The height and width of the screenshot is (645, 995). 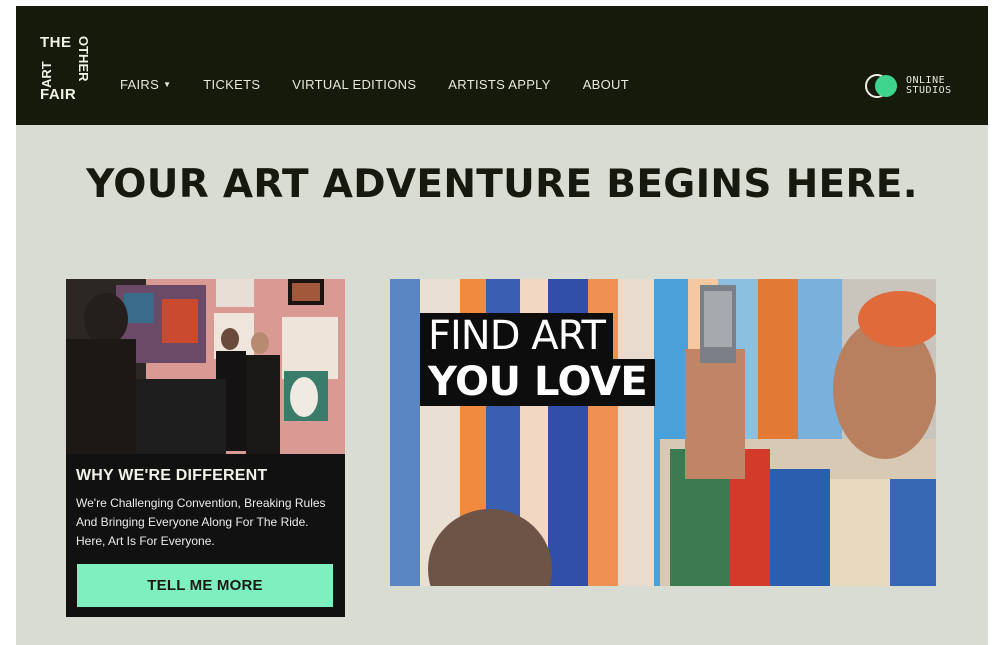 I want to click on nav-item-label: FAIRS, so click(x=140, y=84).